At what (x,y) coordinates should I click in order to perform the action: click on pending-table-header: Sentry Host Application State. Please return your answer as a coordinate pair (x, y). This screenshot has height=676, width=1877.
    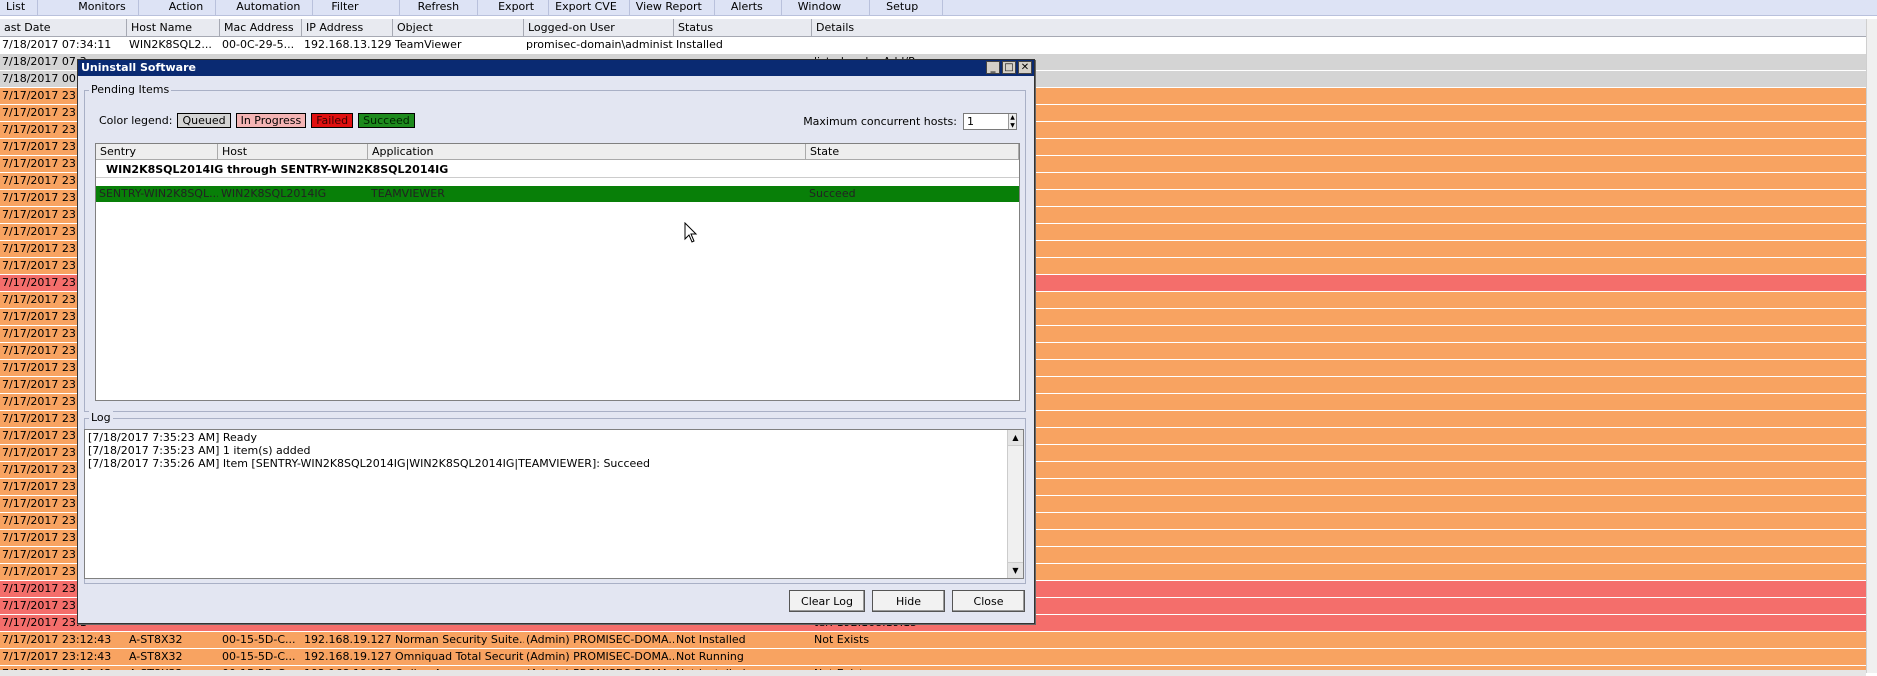
    Looking at the image, I should click on (557, 152).